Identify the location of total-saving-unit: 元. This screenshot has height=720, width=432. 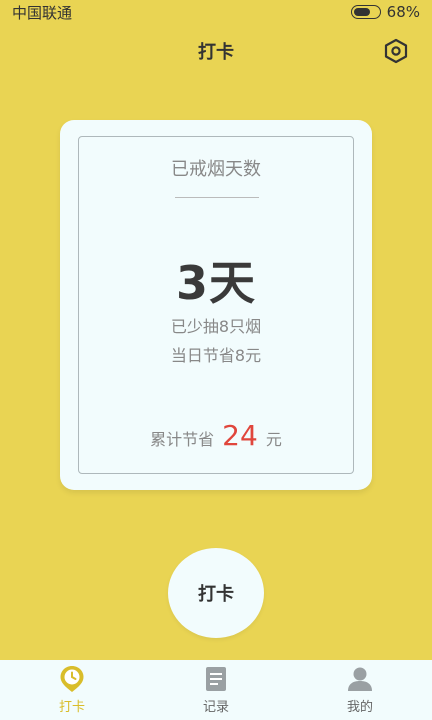
(273, 439).